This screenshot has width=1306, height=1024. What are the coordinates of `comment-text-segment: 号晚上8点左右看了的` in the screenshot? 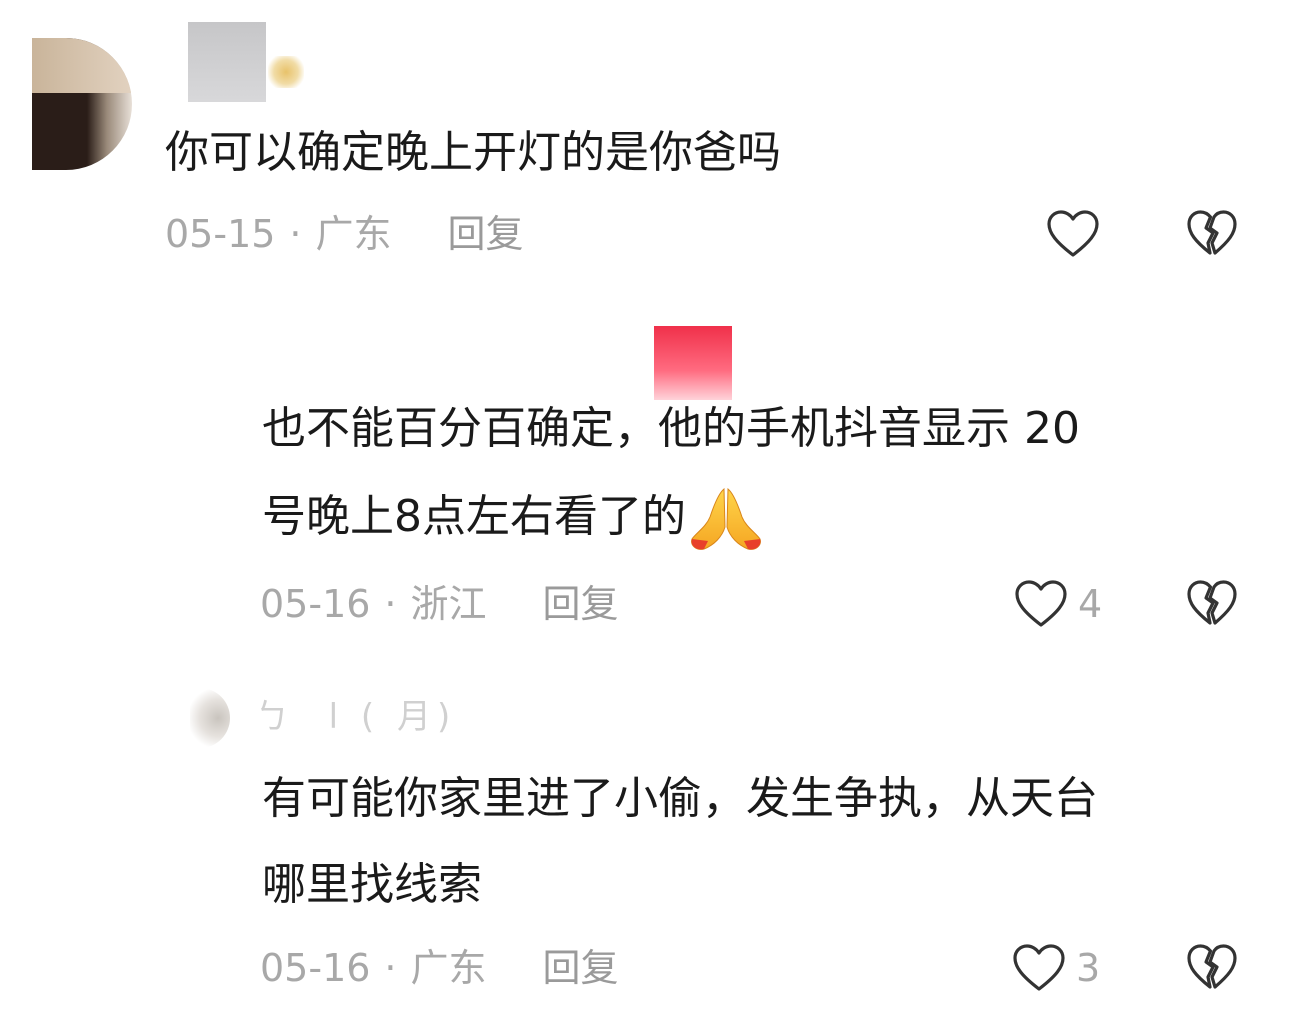 It's located at (474, 516).